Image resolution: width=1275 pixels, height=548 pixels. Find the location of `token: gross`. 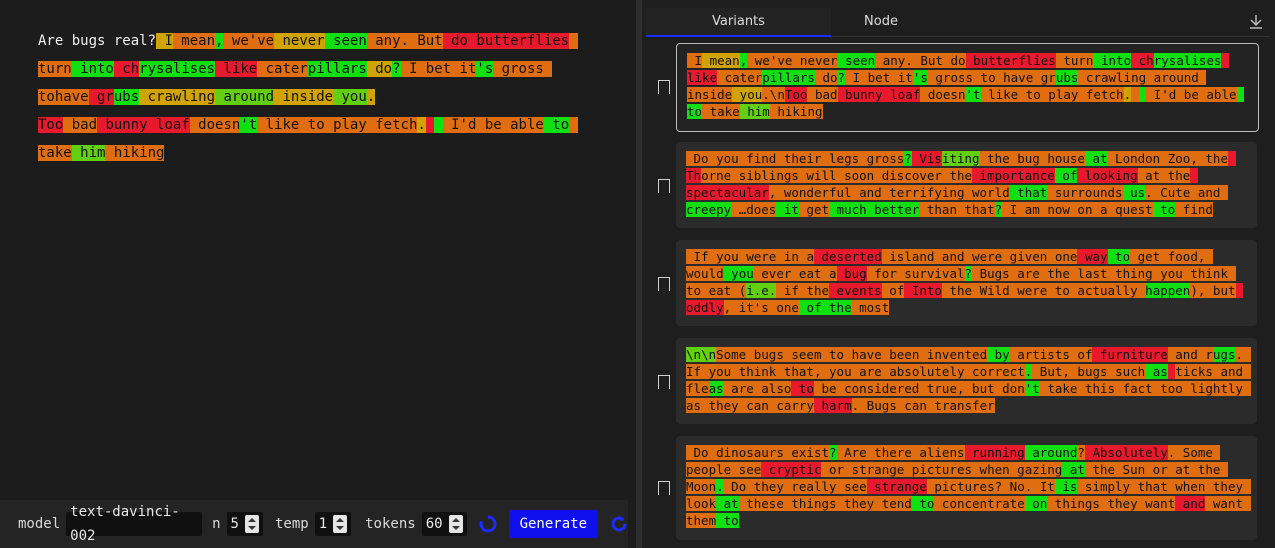

token: gross is located at coordinates (882, 158).